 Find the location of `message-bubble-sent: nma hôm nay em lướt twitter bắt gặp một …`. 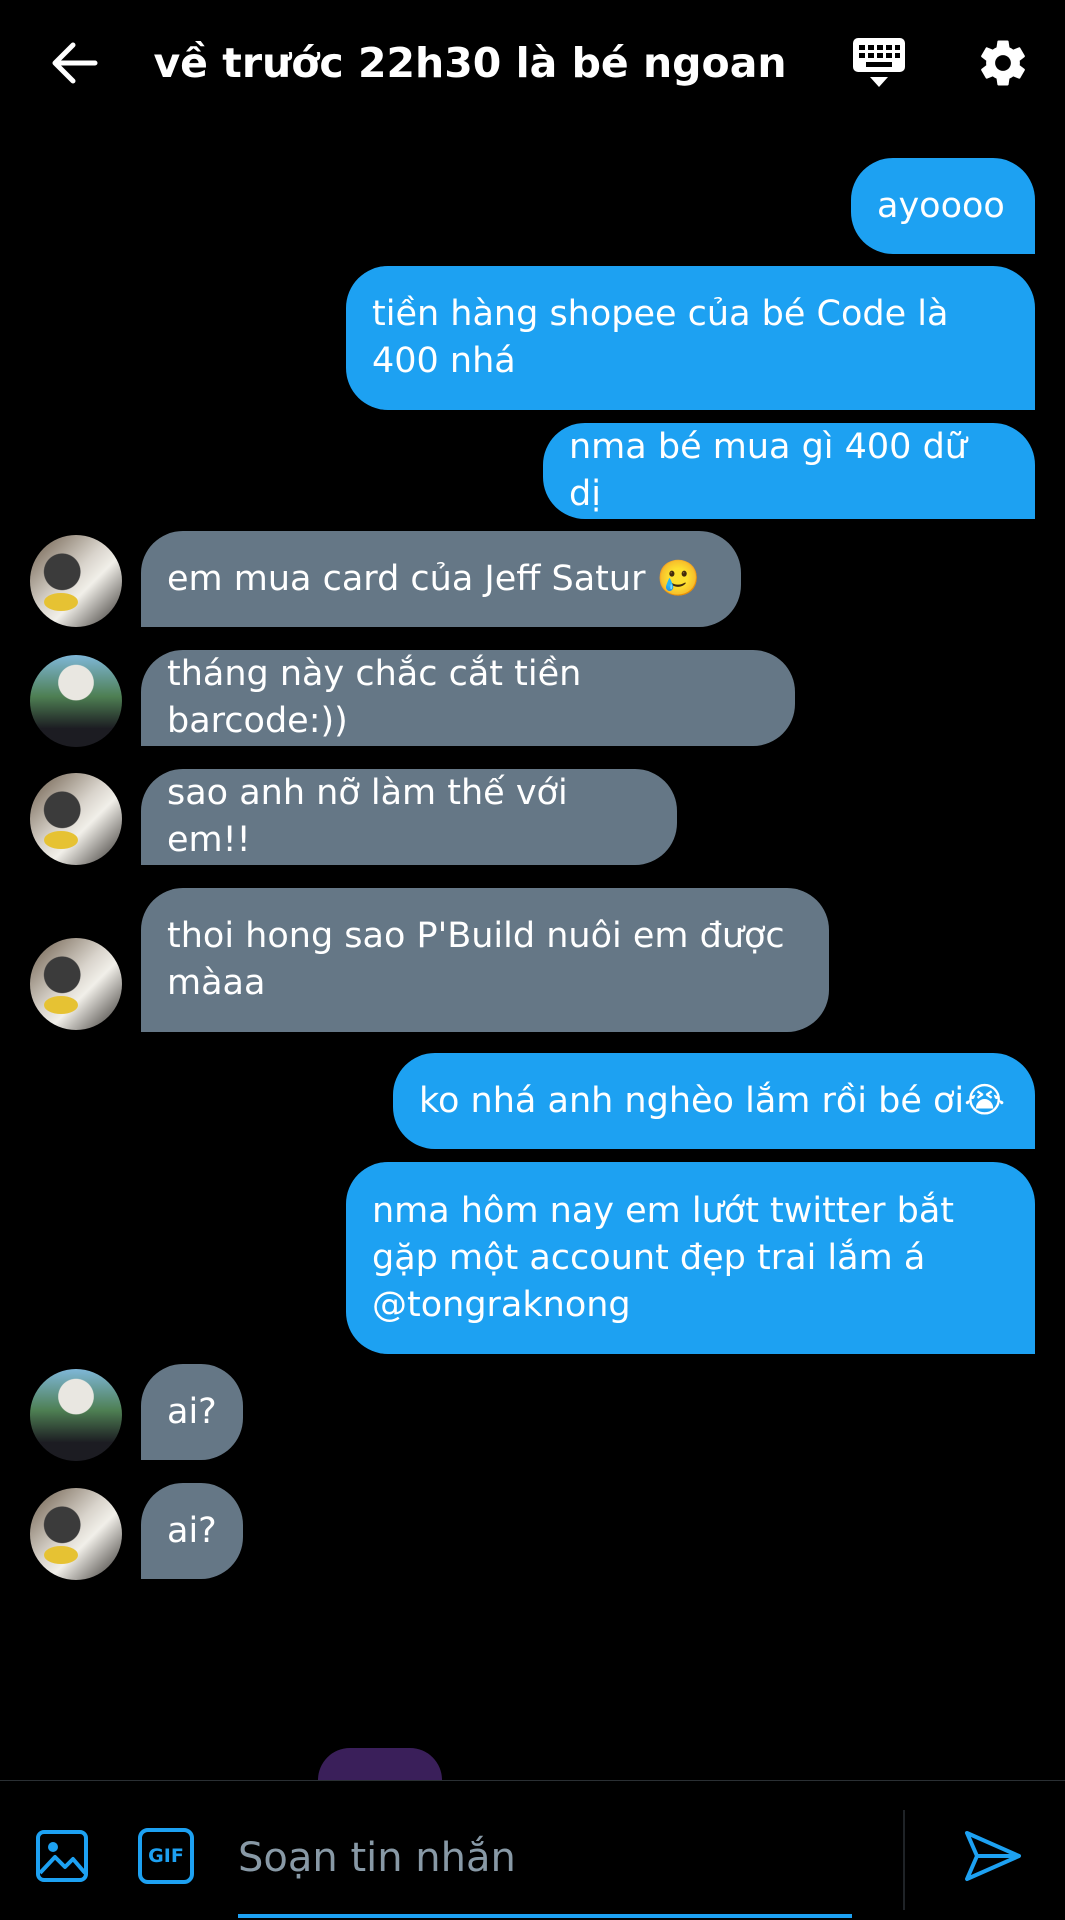

message-bubble-sent: nma hôm nay em lướt twitter bắt gặp một … is located at coordinates (690, 1258).